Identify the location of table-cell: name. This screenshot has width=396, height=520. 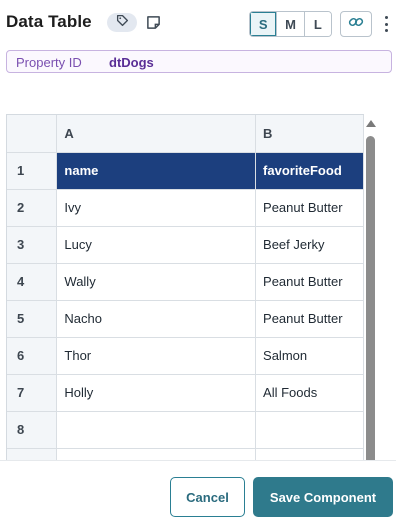
(156, 171).